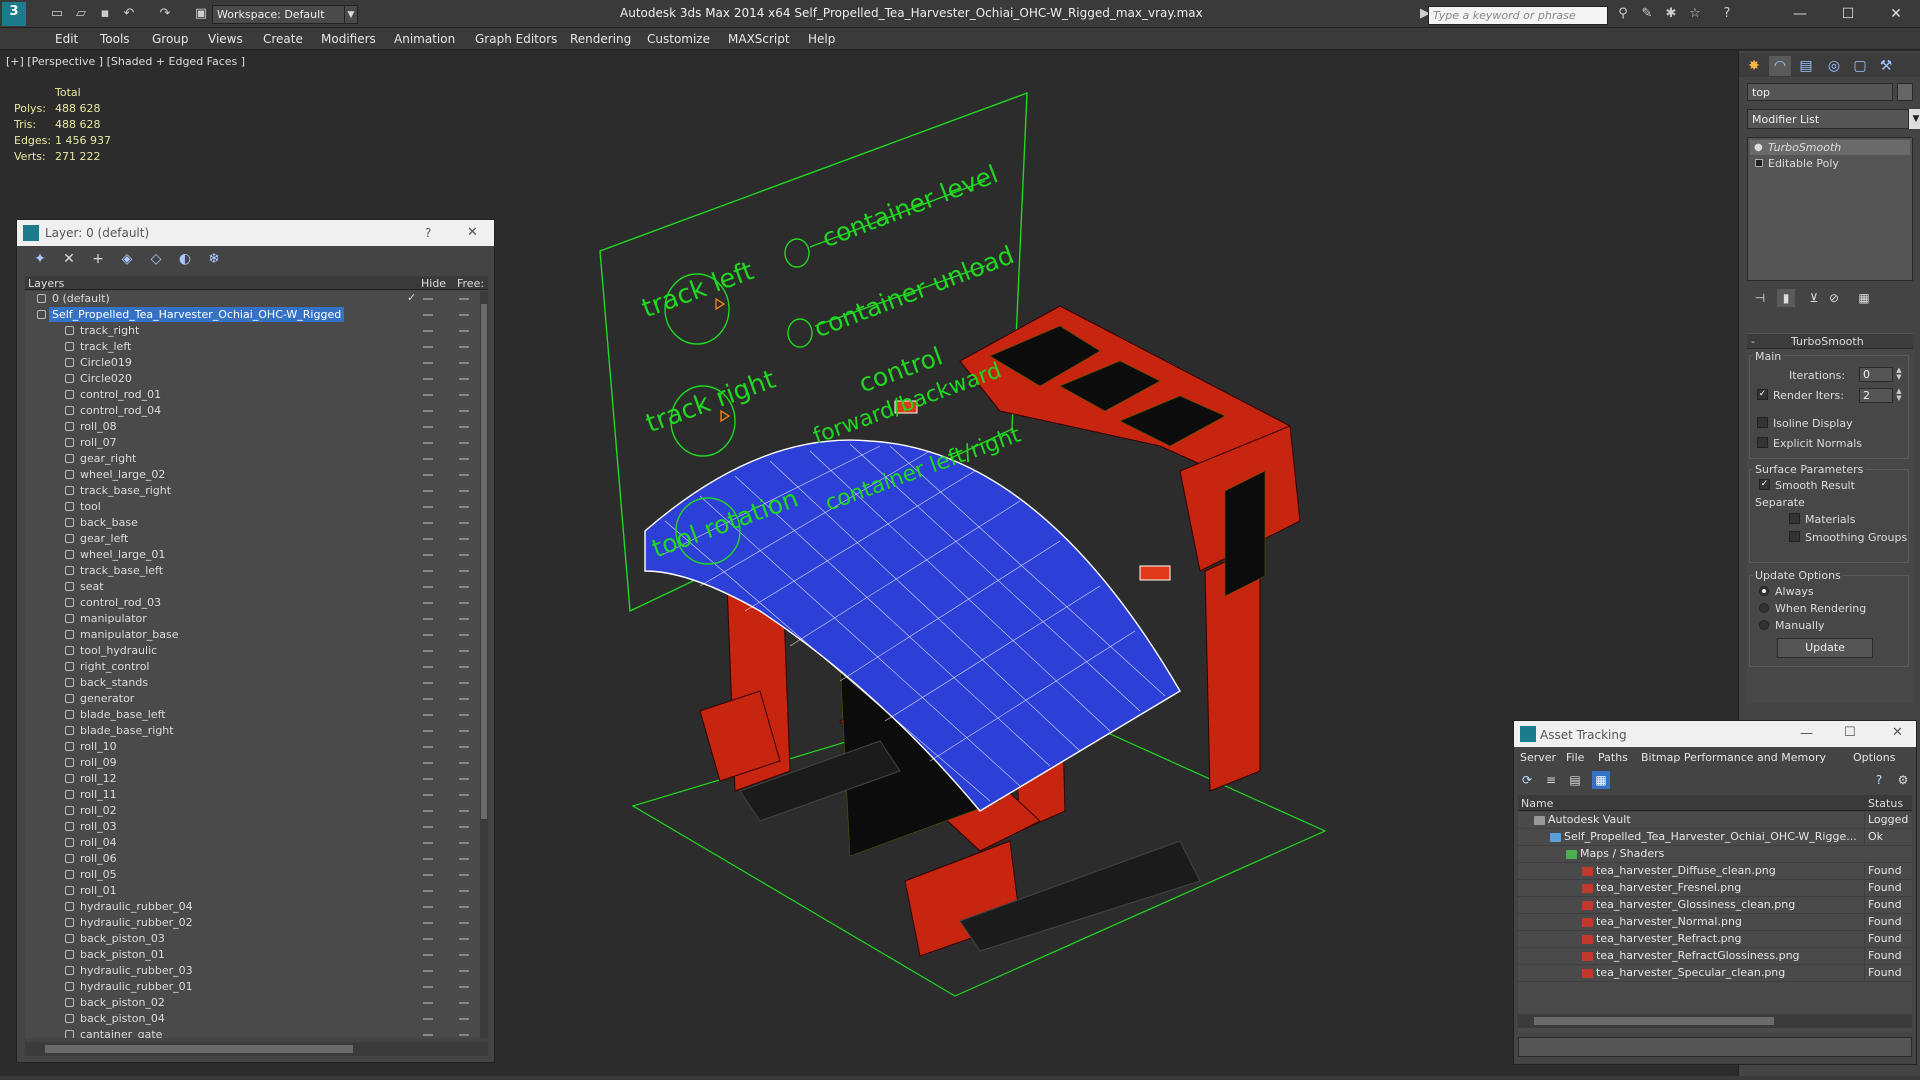 Image resolution: width=1920 pixels, height=1080 pixels. What do you see at coordinates (252, 619) in the screenshot?
I see `layer-row: manipulator` at bounding box center [252, 619].